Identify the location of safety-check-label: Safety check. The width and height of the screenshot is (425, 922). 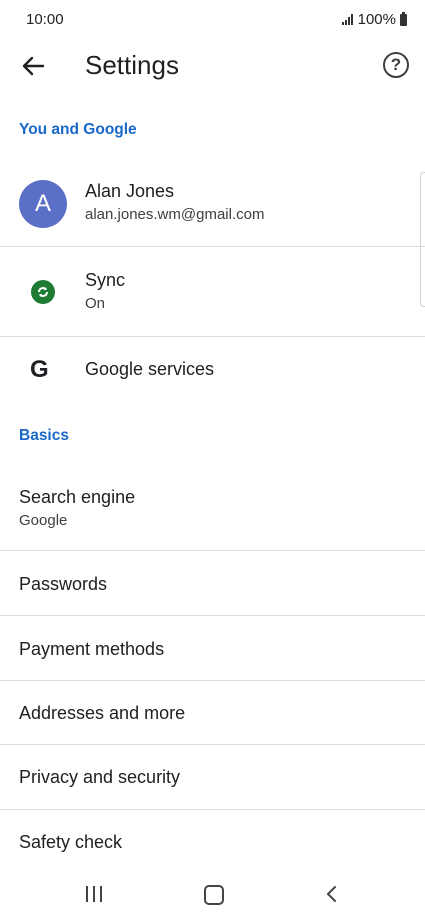
(71, 842).